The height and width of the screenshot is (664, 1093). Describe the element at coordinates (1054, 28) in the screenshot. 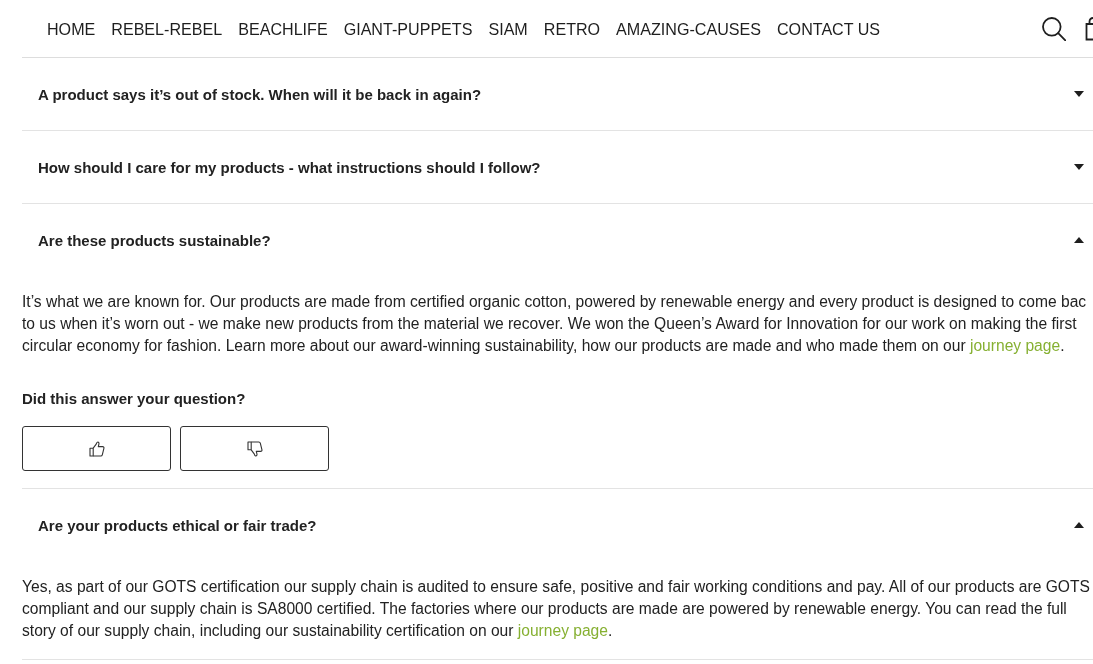

I see `search-icon` at that location.